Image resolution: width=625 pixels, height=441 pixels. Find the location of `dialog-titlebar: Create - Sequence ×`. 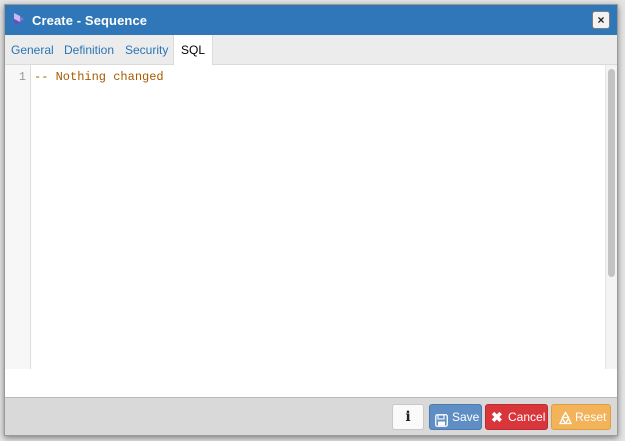

dialog-titlebar: Create - Sequence × is located at coordinates (311, 20).